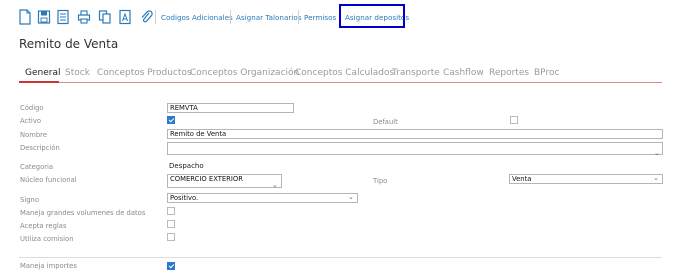  What do you see at coordinates (509, 73) in the screenshot?
I see `tab-reportes: Reportes` at bounding box center [509, 73].